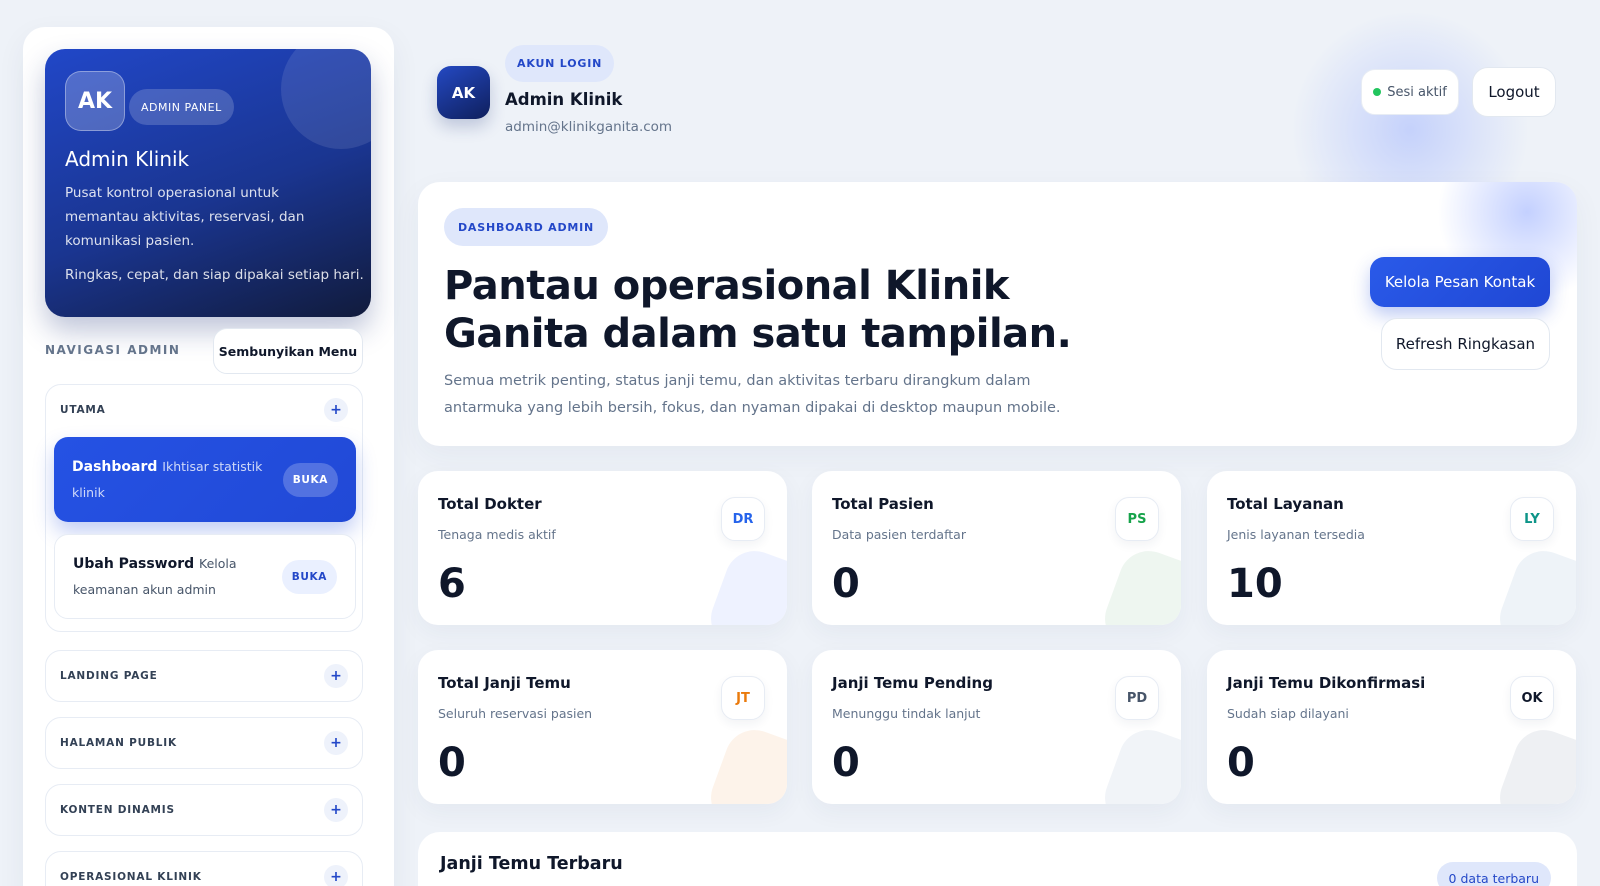  I want to click on nav-item-label: Dashboard, so click(117, 466).